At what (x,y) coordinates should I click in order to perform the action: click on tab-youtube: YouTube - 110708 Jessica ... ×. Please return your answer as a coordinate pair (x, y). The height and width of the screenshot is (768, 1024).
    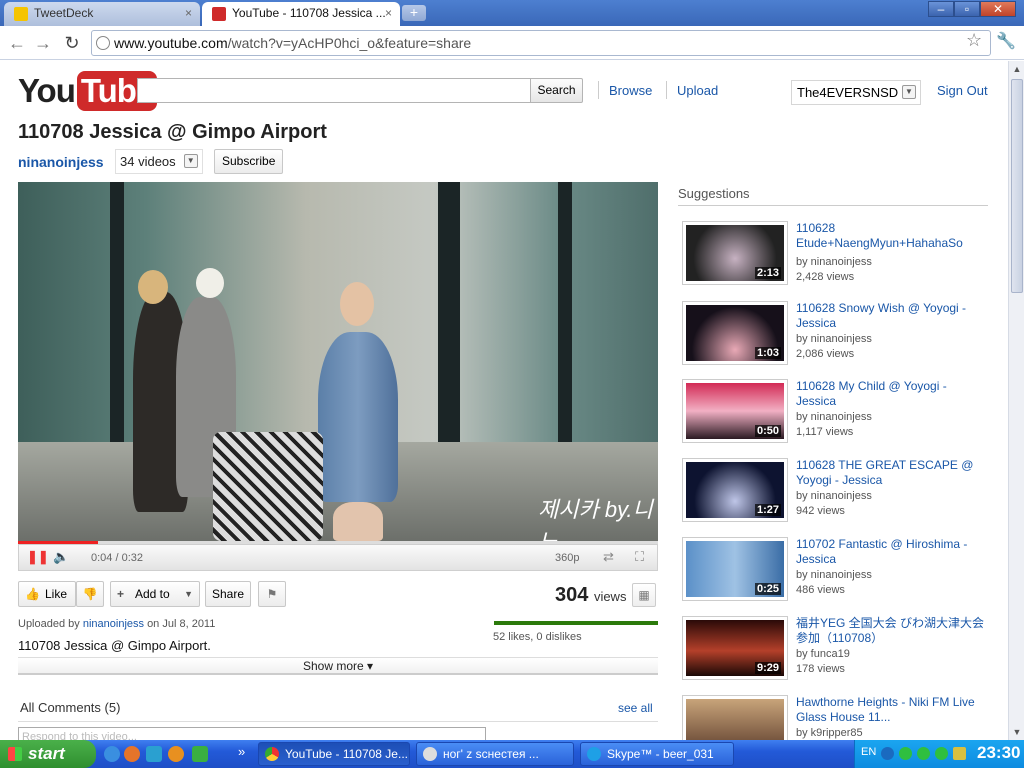
    Looking at the image, I should click on (301, 14).